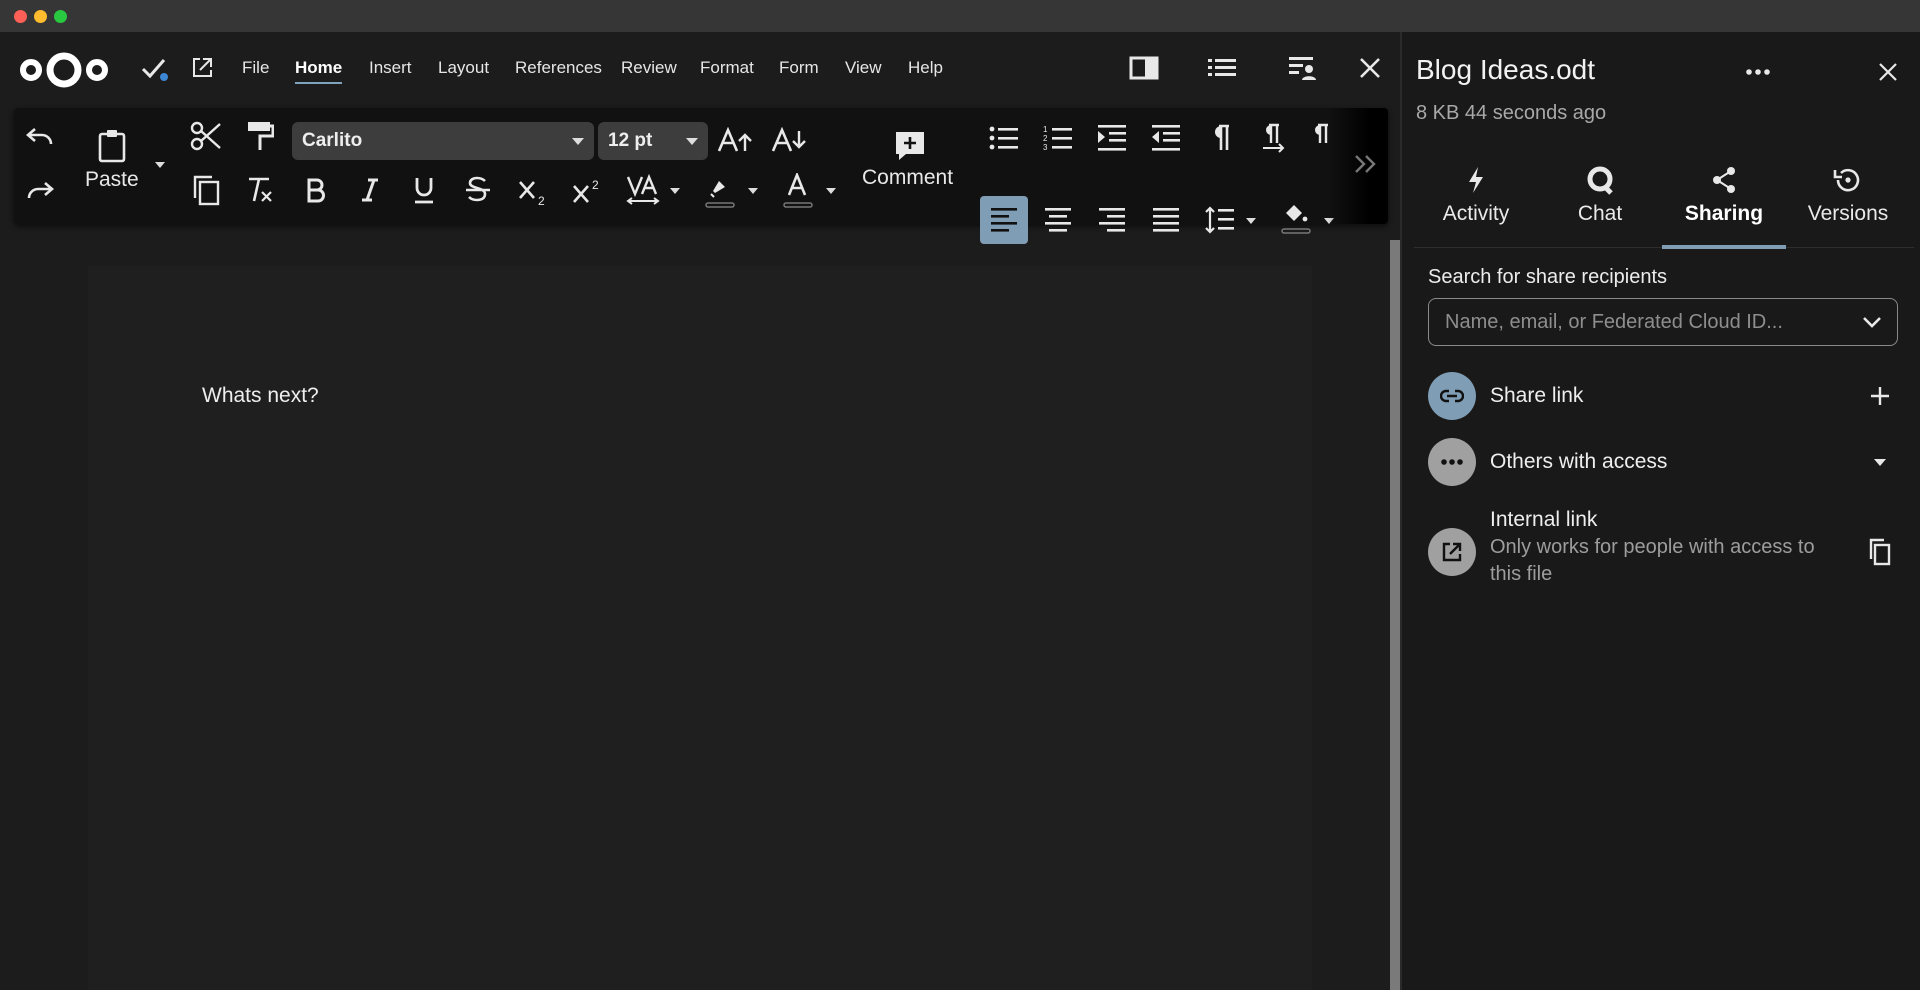 The image size is (1920, 990). I want to click on menu-view: View, so click(863, 68).